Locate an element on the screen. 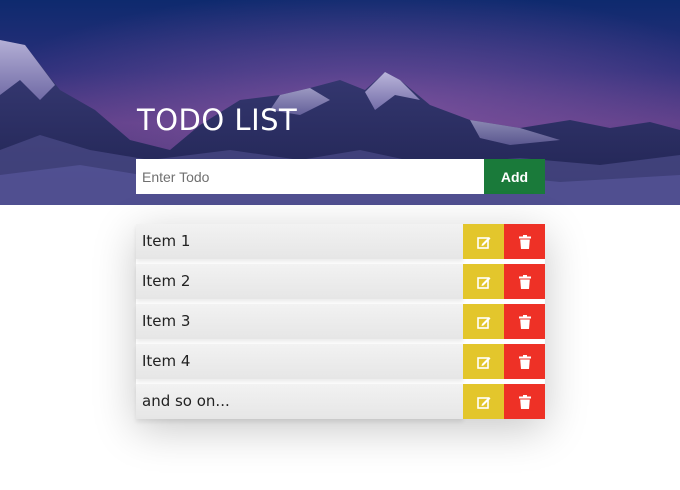 This screenshot has width=680, height=490. todo-item-text: Item 2 is located at coordinates (299, 281).